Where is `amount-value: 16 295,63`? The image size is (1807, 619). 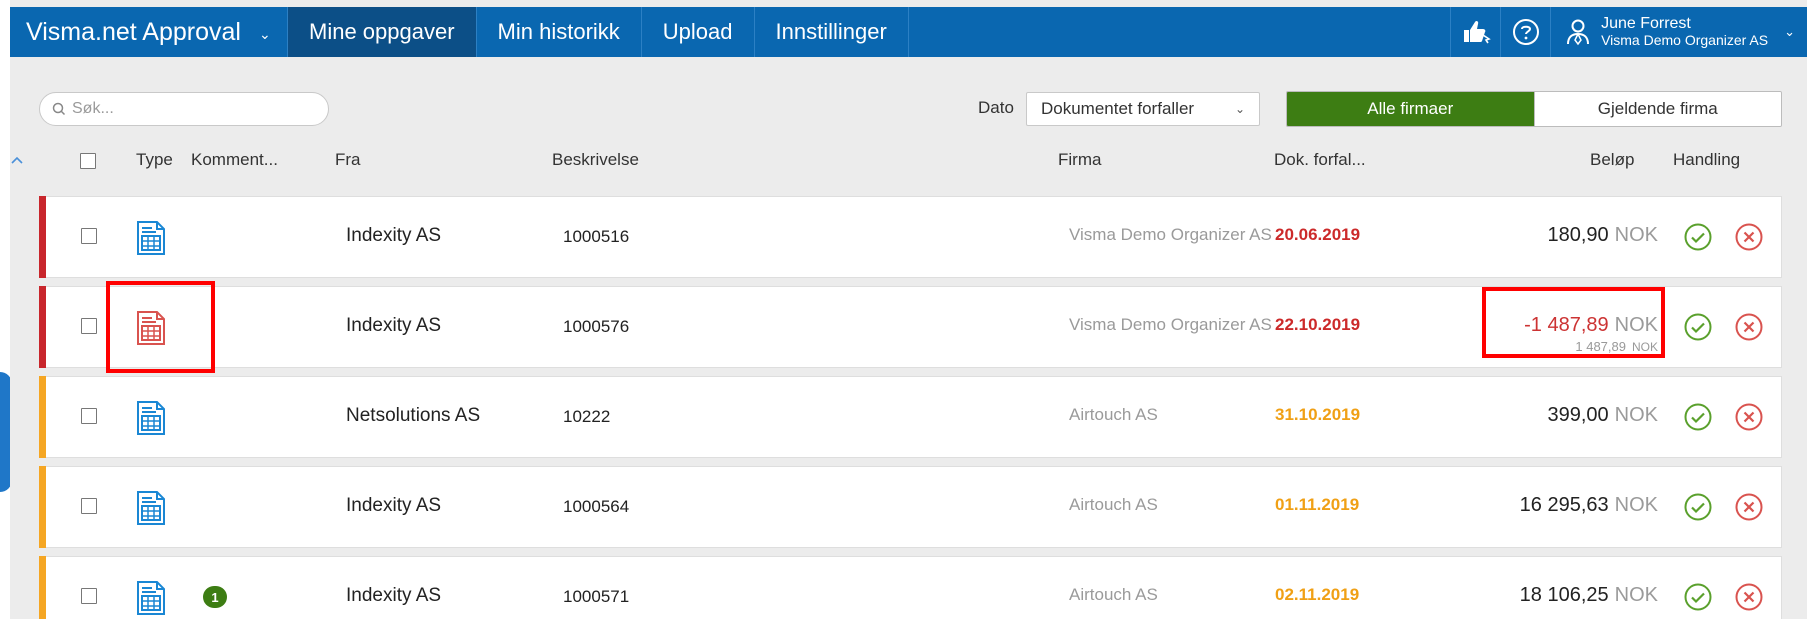
amount-value: 16 295,63 is located at coordinates (1564, 505).